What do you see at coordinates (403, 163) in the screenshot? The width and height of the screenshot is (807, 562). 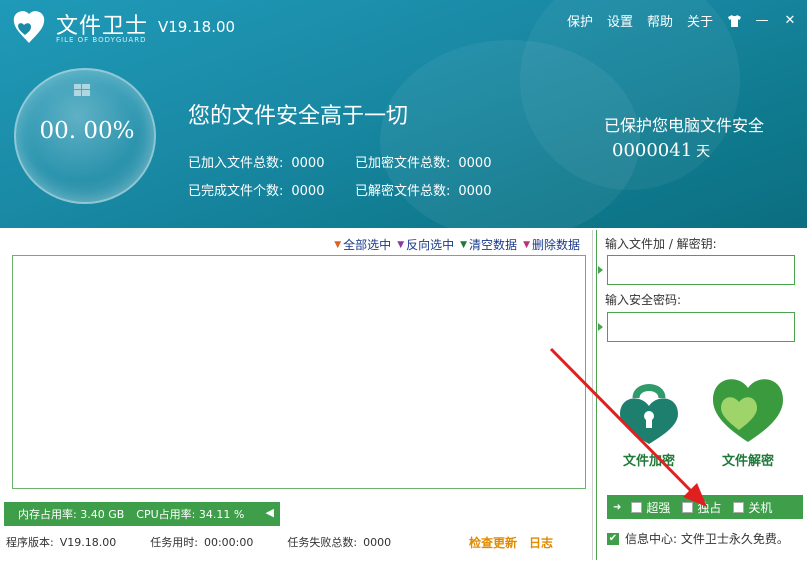 I see `stat-encrypted-label: 已加密文件总数:` at bounding box center [403, 163].